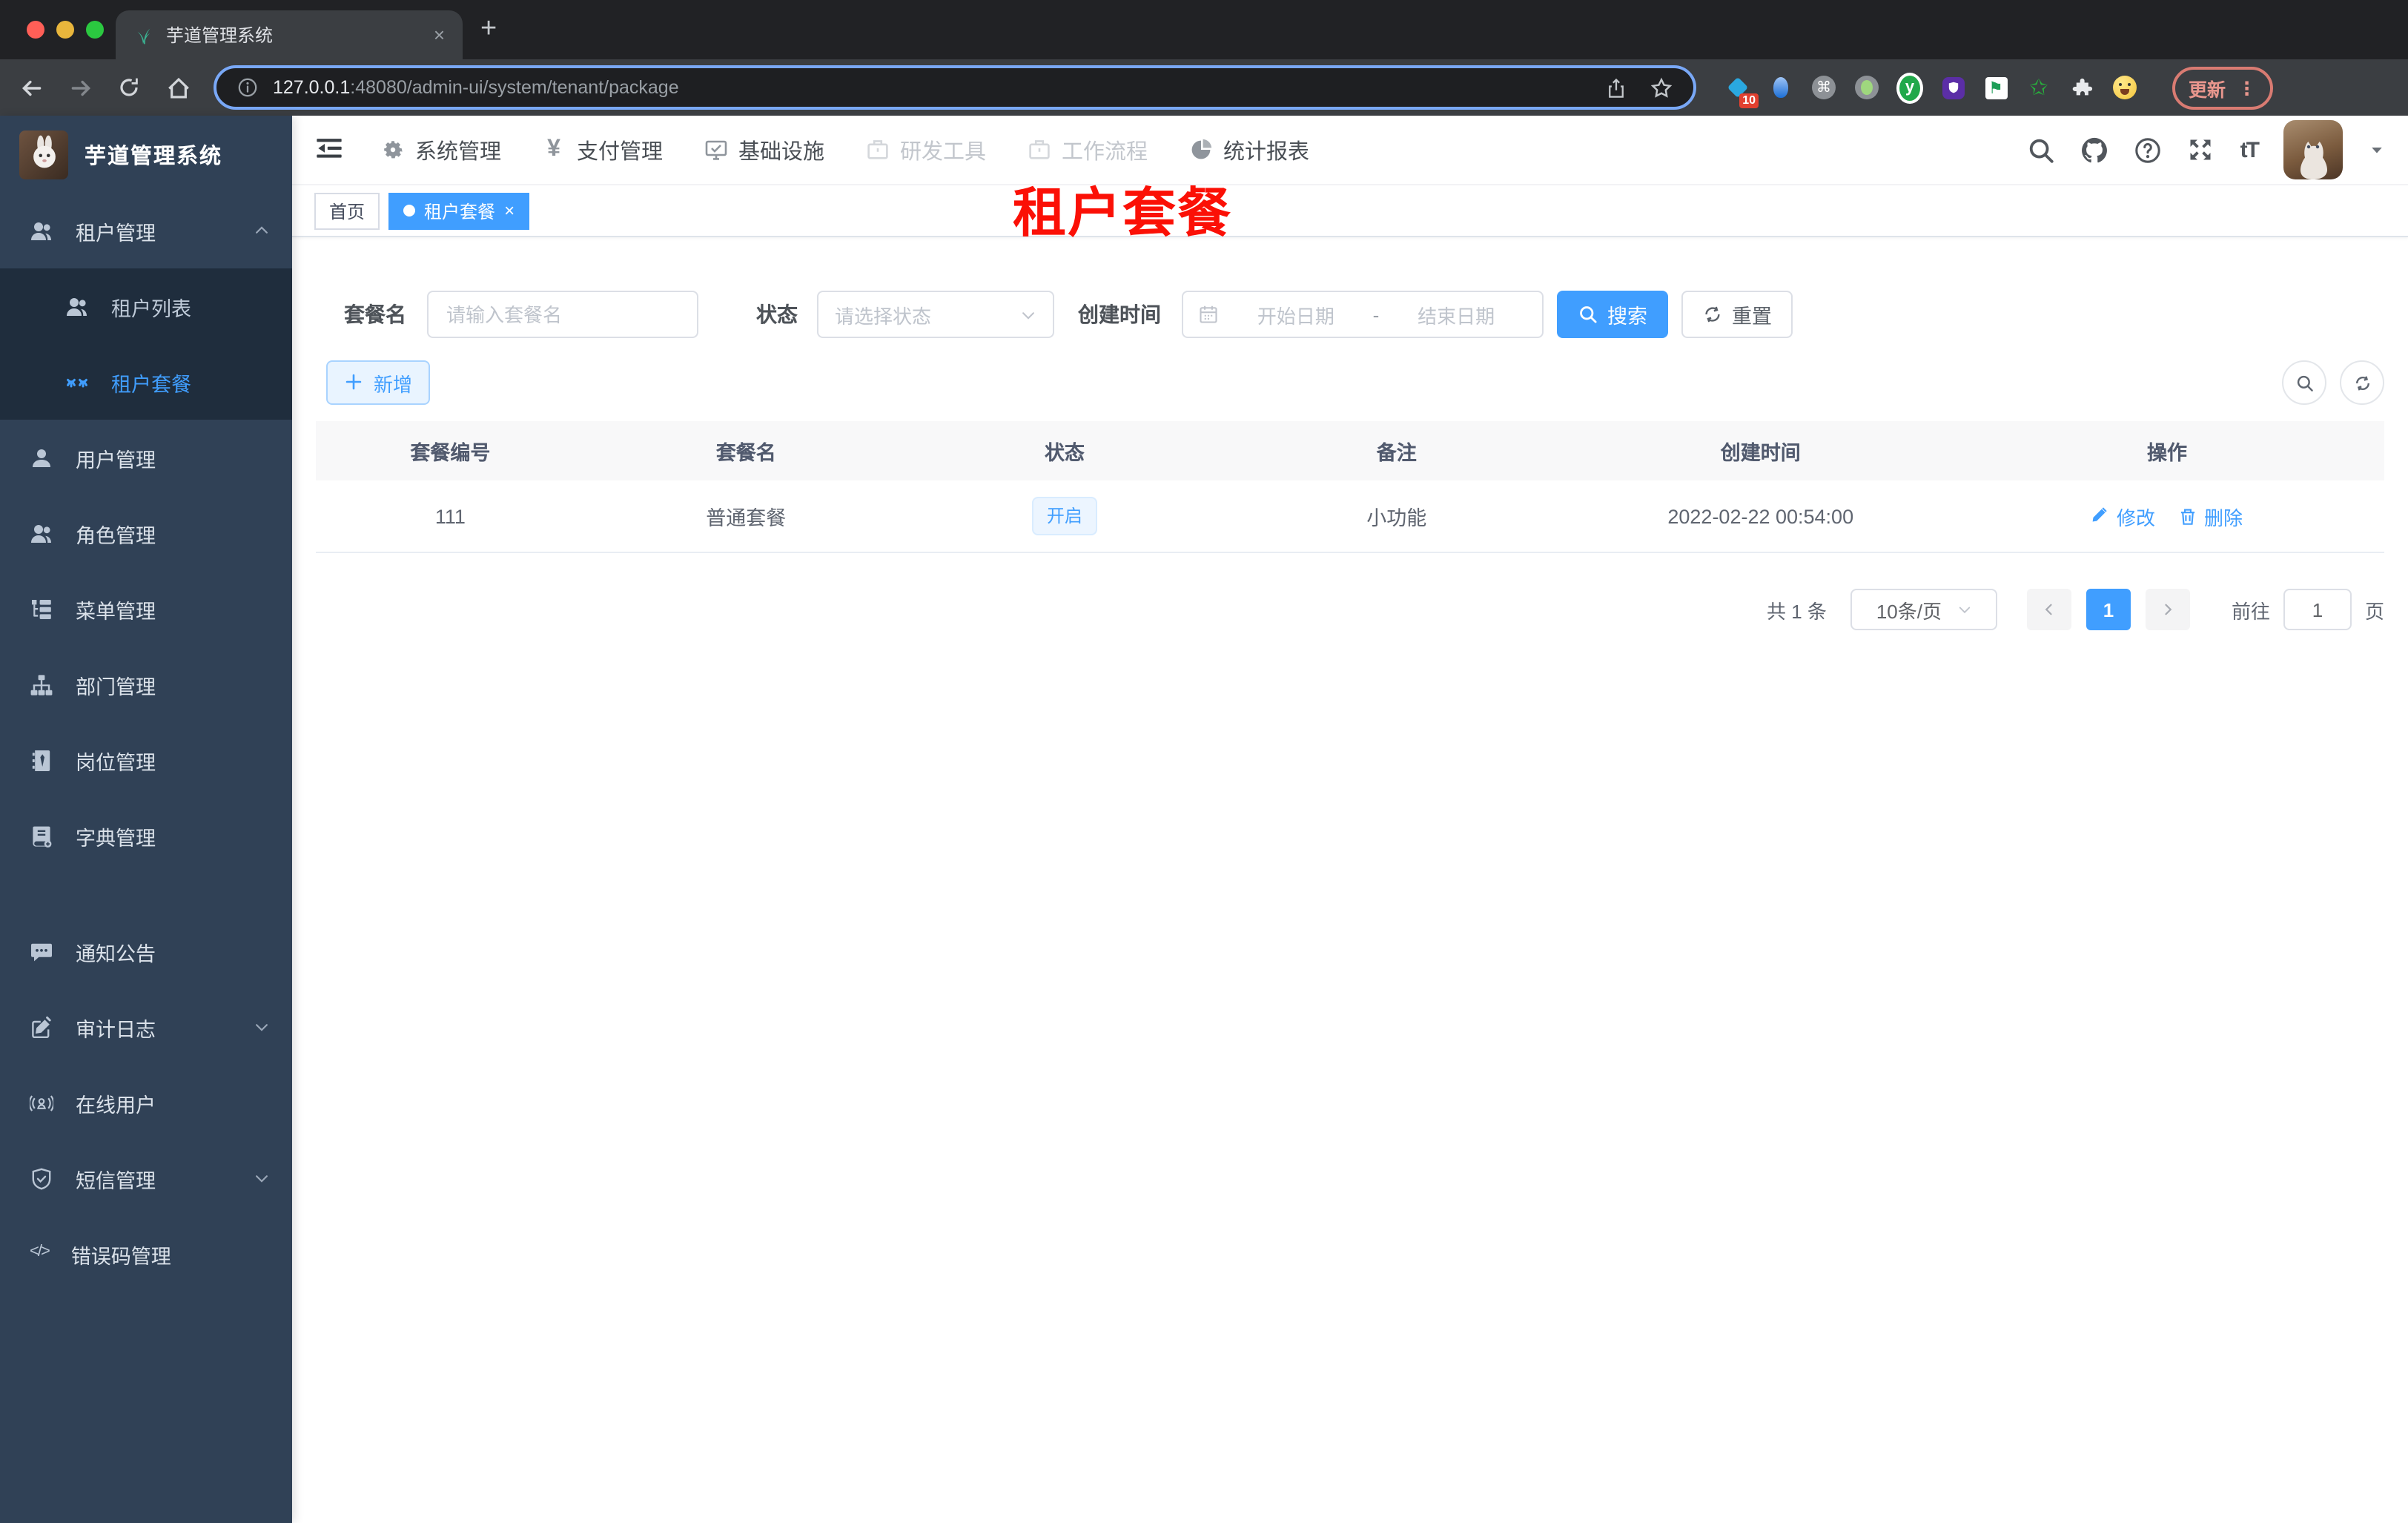 This screenshot has height=1523, width=2408. What do you see at coordinates (1296, 314) in the screenshot?
I see `date-start-placeholder: 开始日期` at bounding box center [1296, 314].